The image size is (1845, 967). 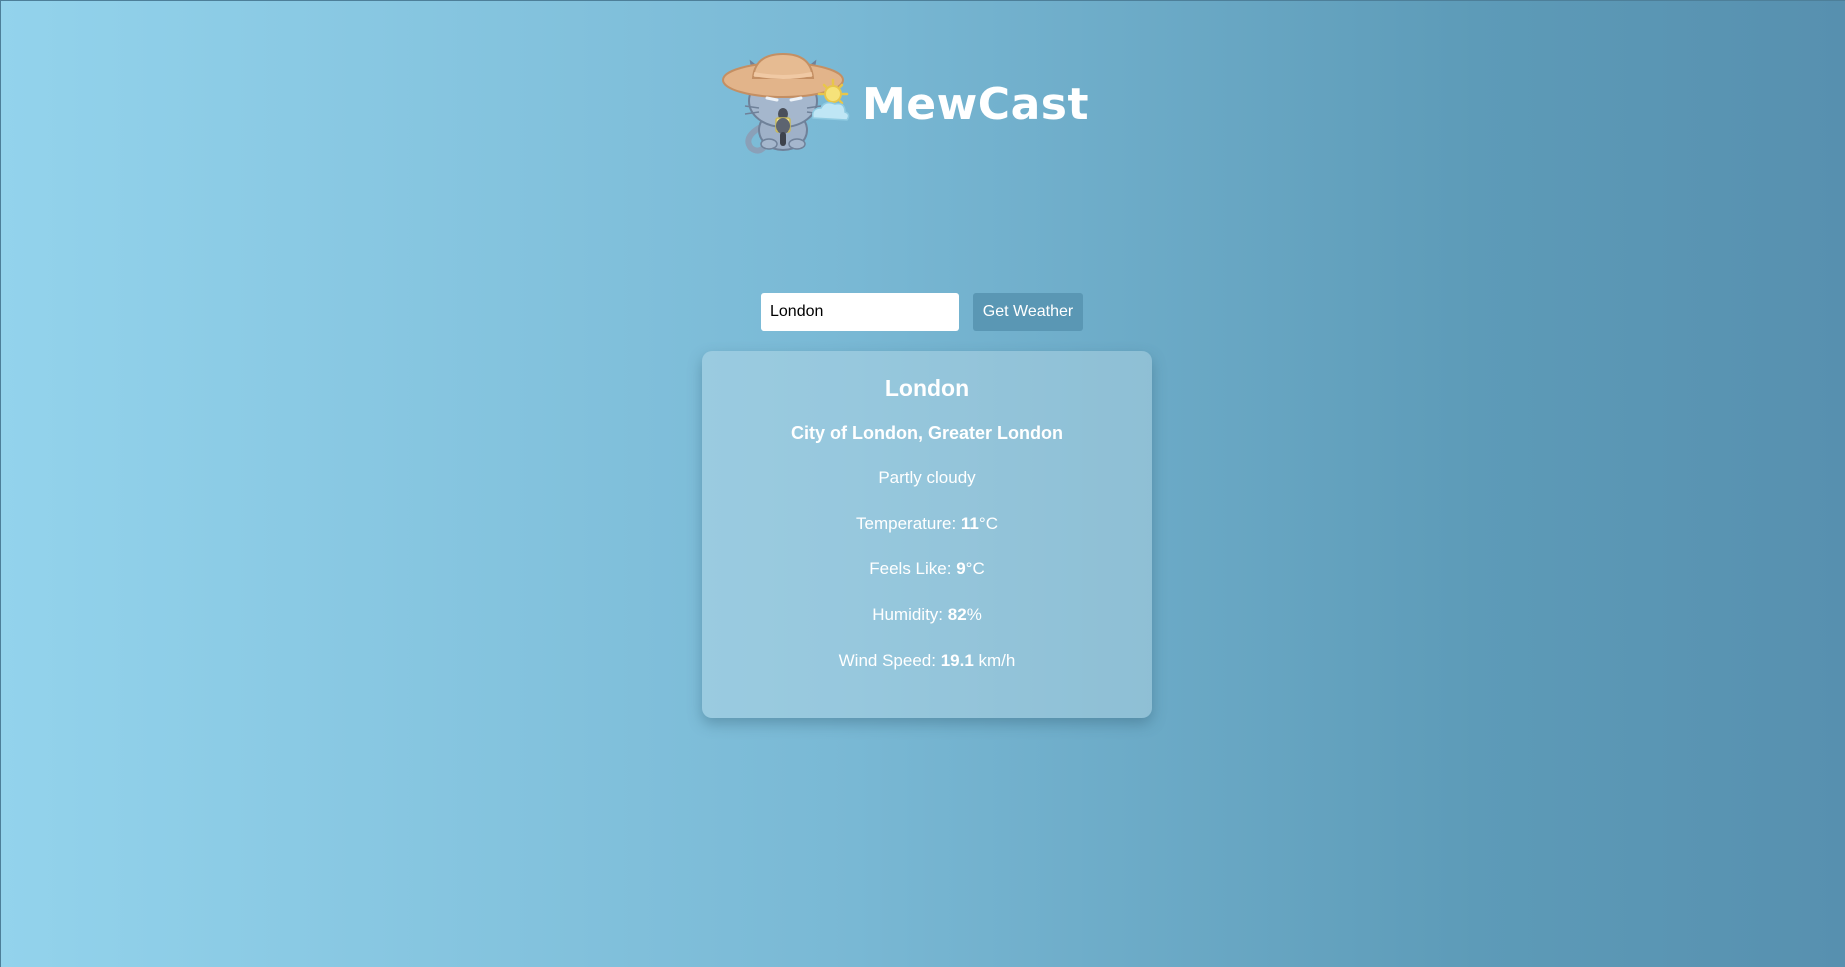 I want to click on condition-text: Partly cloudy, so click(x=927, y=477).